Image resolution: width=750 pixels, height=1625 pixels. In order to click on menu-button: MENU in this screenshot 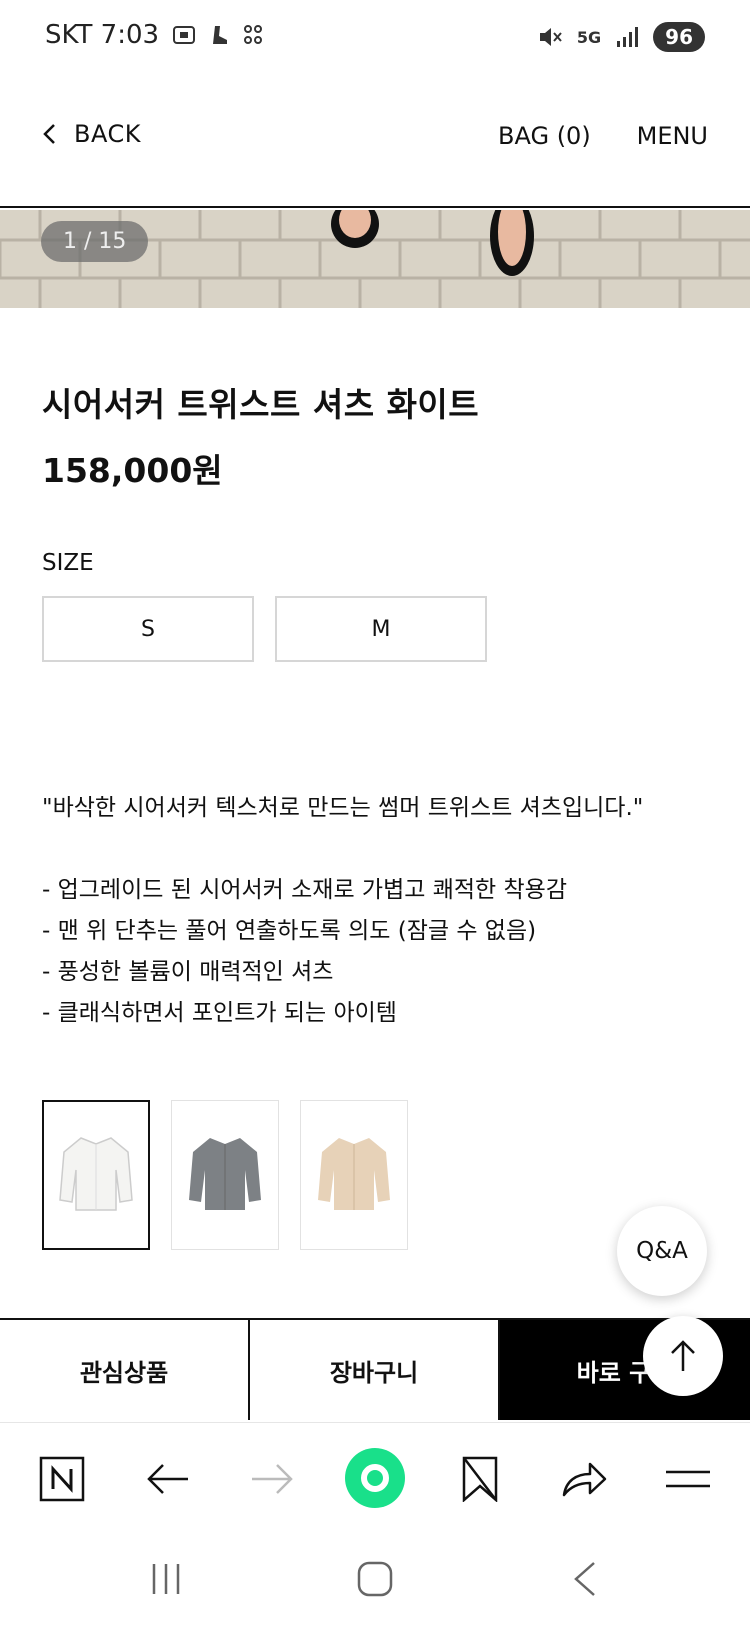, I will do `click(672, 136)`.